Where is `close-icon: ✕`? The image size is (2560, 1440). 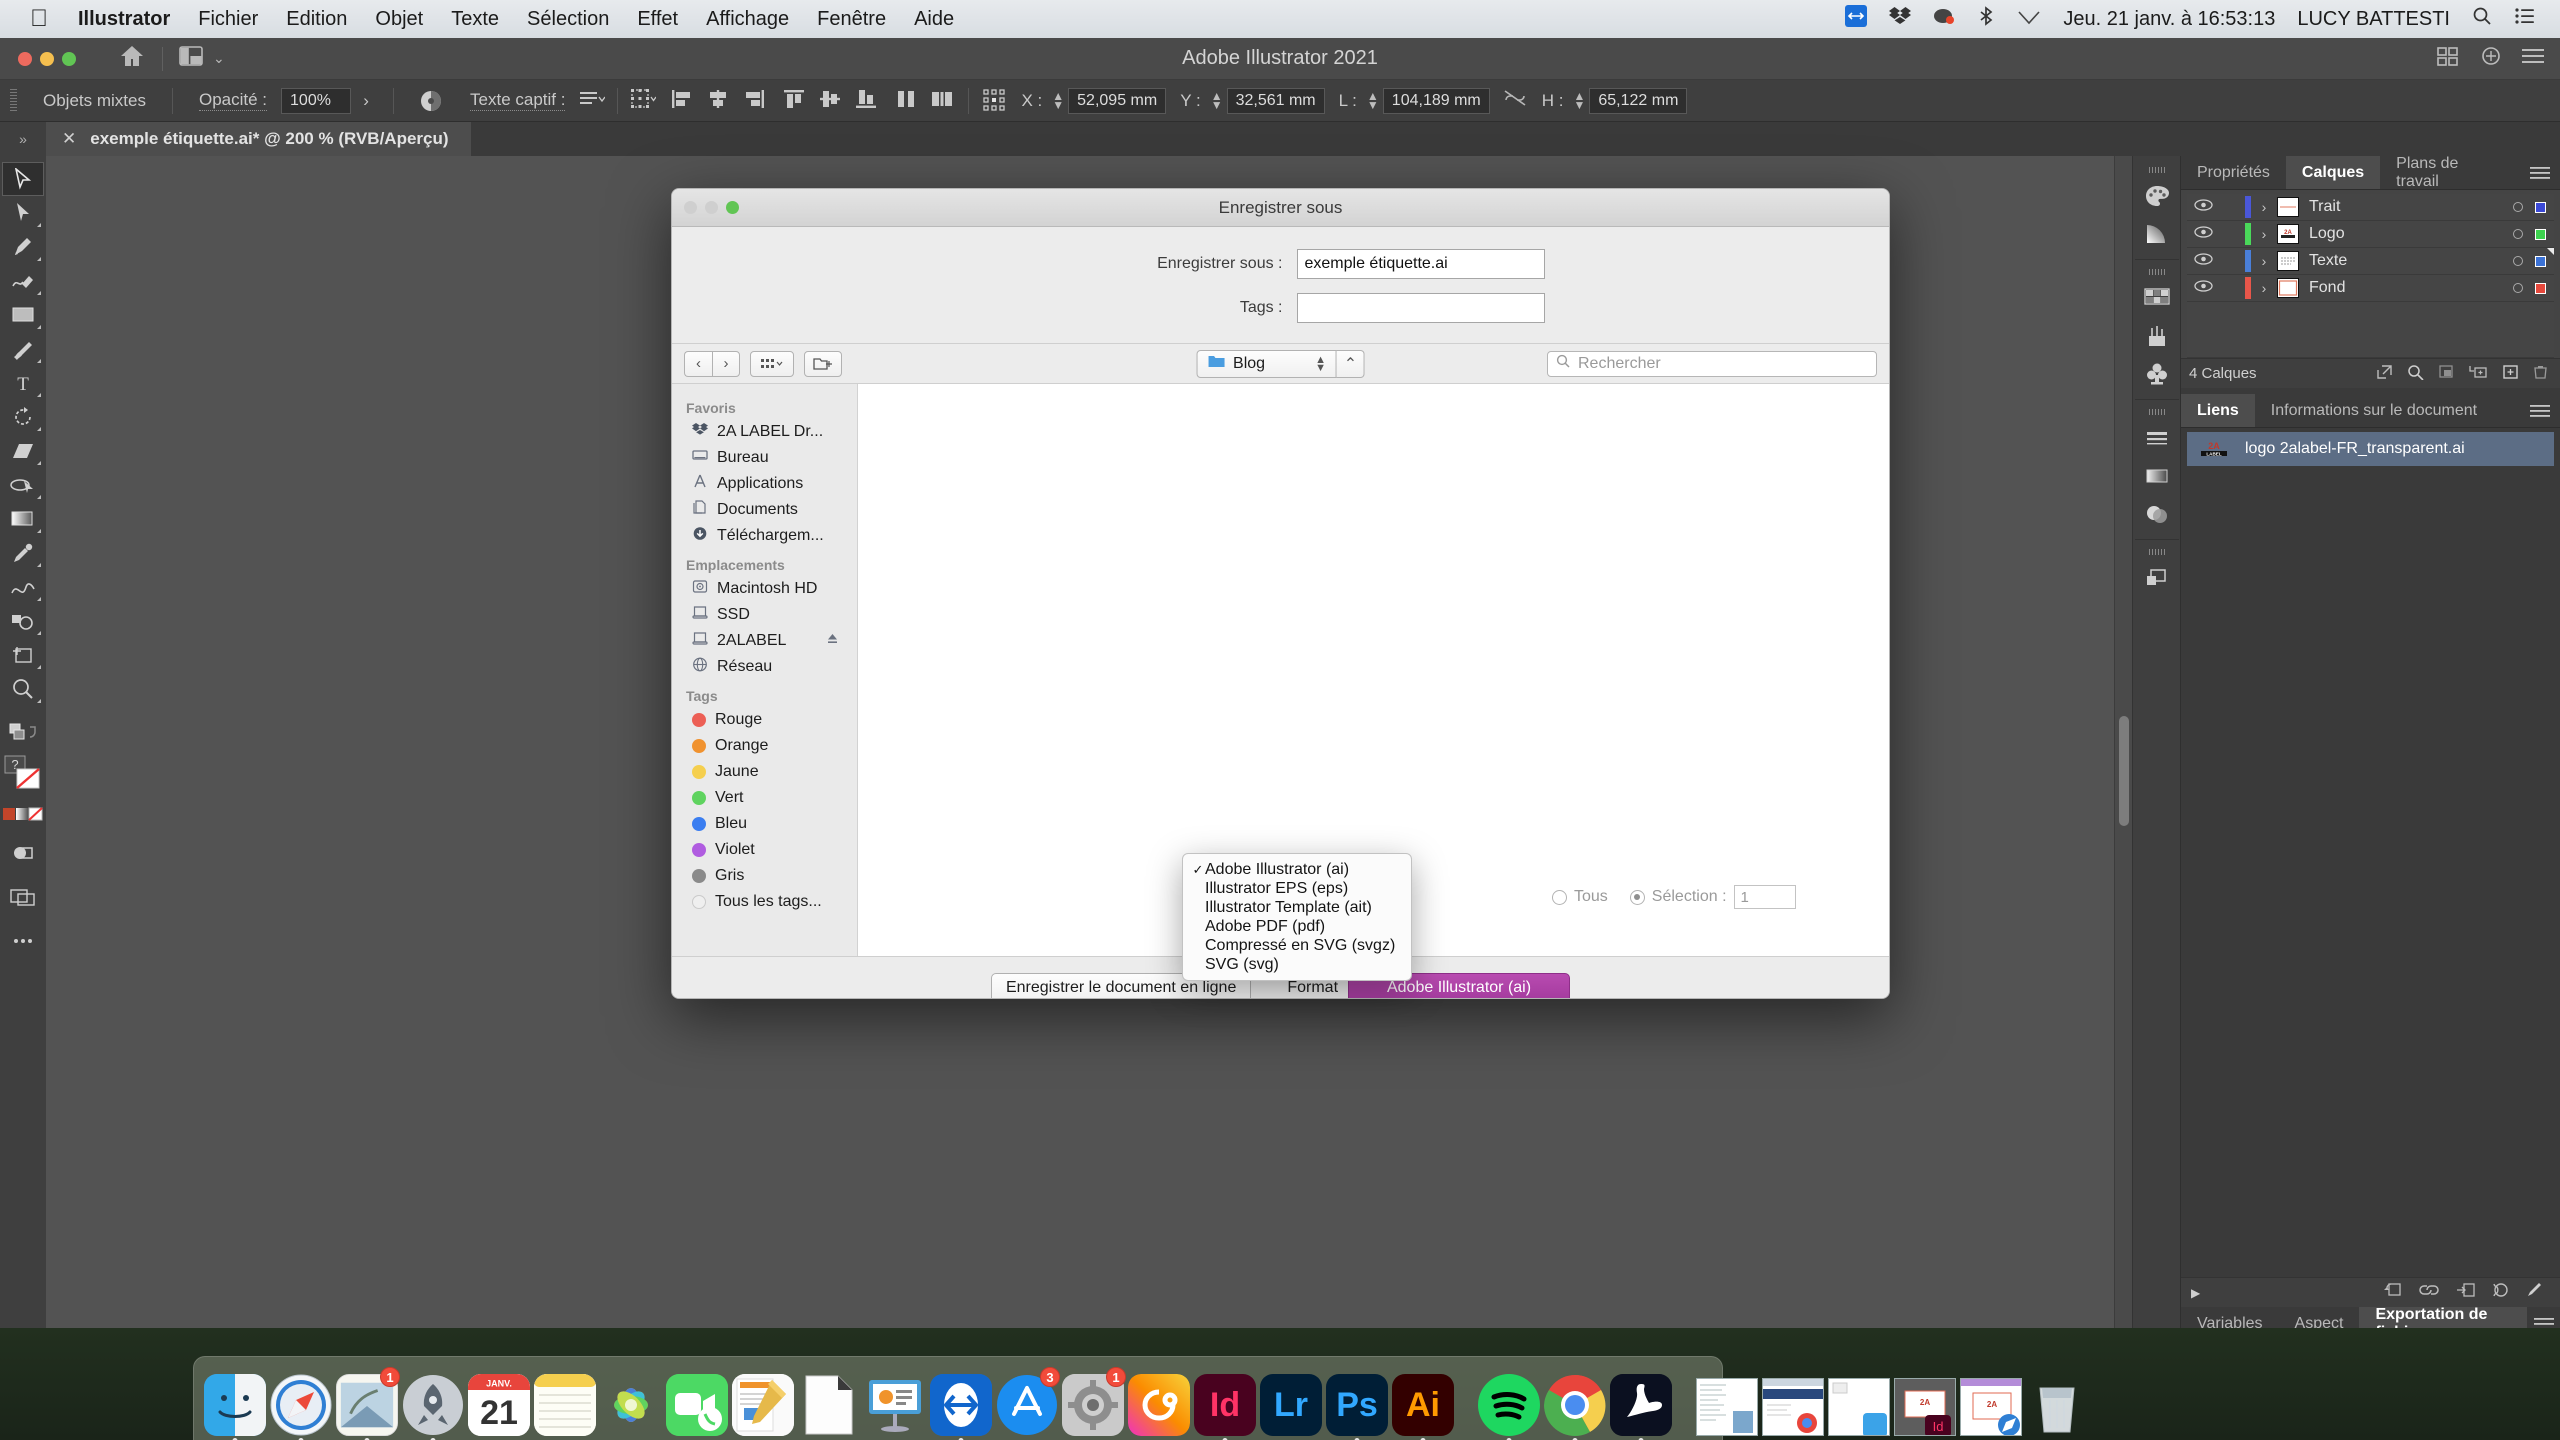
close-icon: ✕ is located at coordinates (69, 139).